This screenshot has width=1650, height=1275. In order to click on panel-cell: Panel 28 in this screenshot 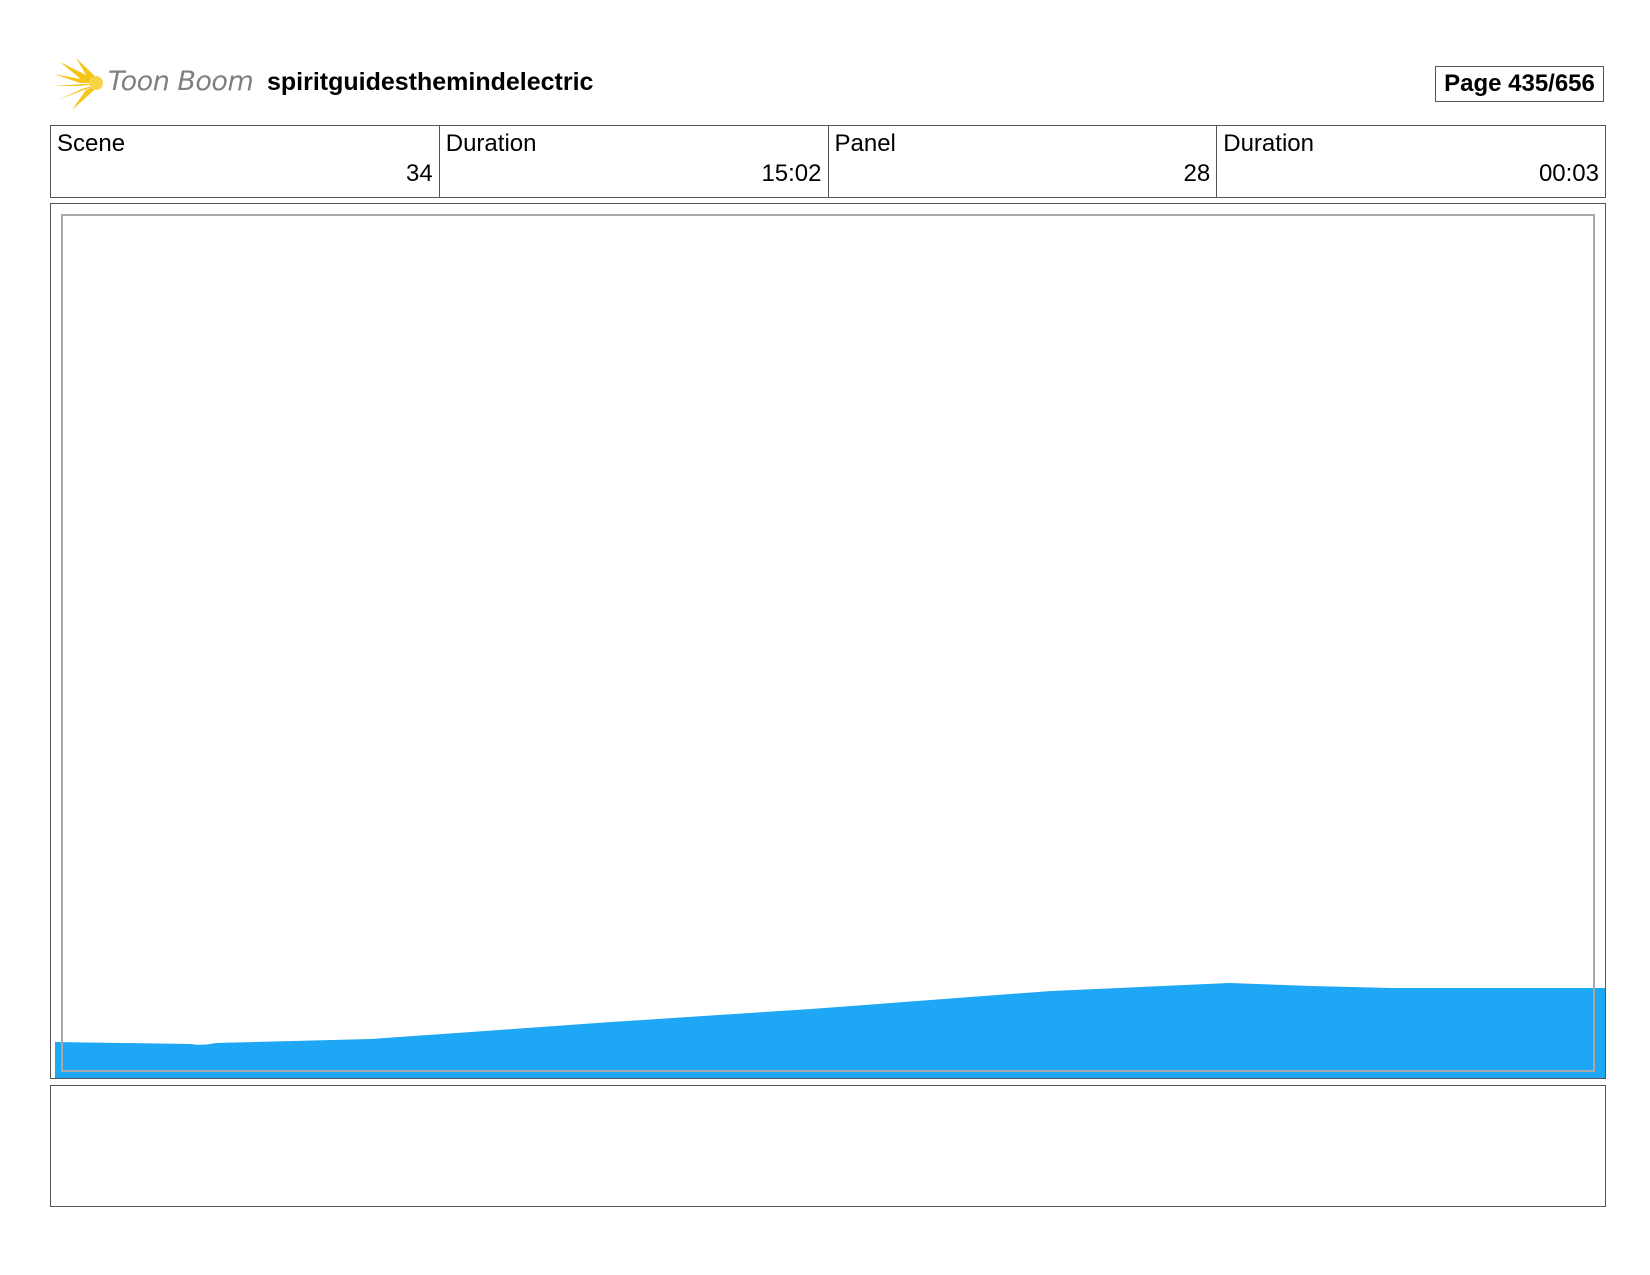, I will do `click(1023, 161)`.